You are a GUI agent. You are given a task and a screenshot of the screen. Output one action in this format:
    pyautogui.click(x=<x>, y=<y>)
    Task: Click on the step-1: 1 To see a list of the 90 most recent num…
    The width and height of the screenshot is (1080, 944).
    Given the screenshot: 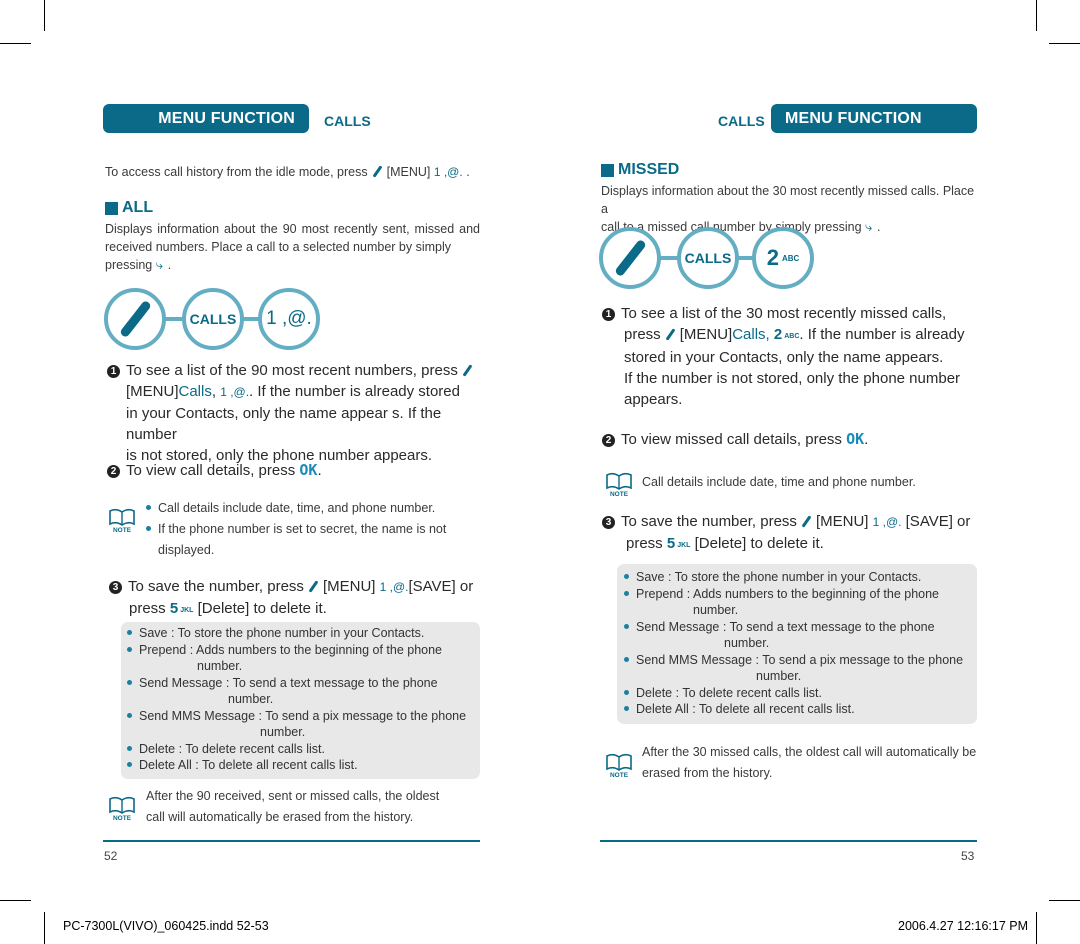 What is the action you would take?
    pyautogui.click(x=294, y=413)
    